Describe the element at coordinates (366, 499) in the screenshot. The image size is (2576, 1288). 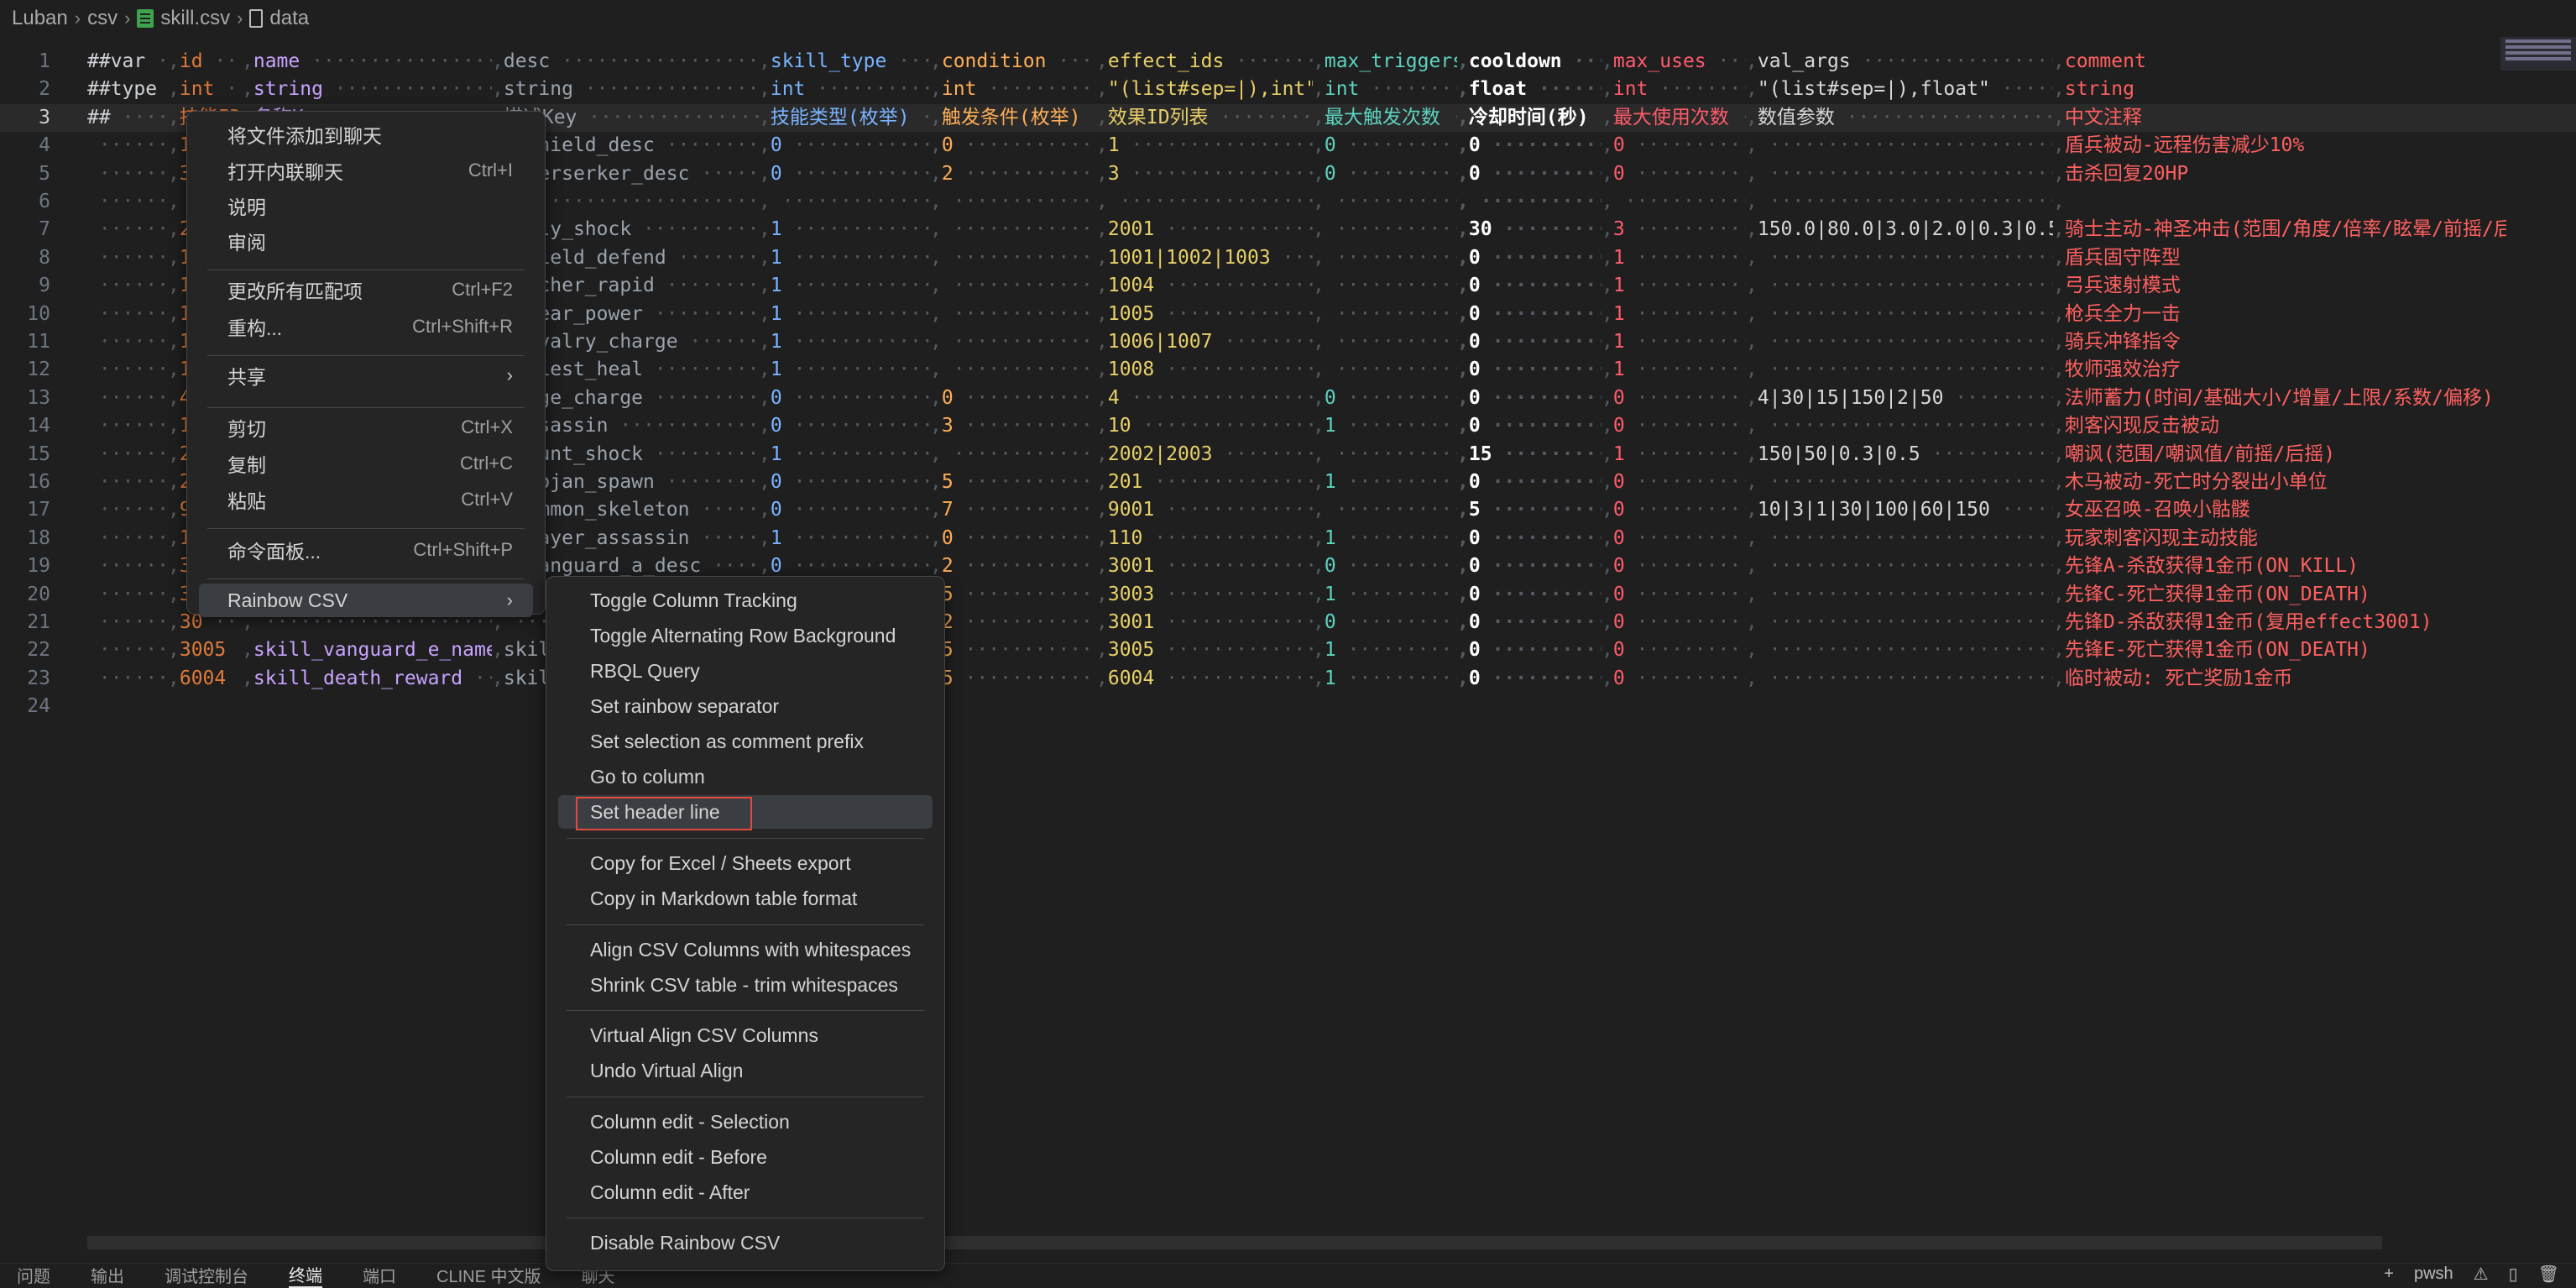
I see `context-menu-item: 粘贴 Ctrl+V` at that location.